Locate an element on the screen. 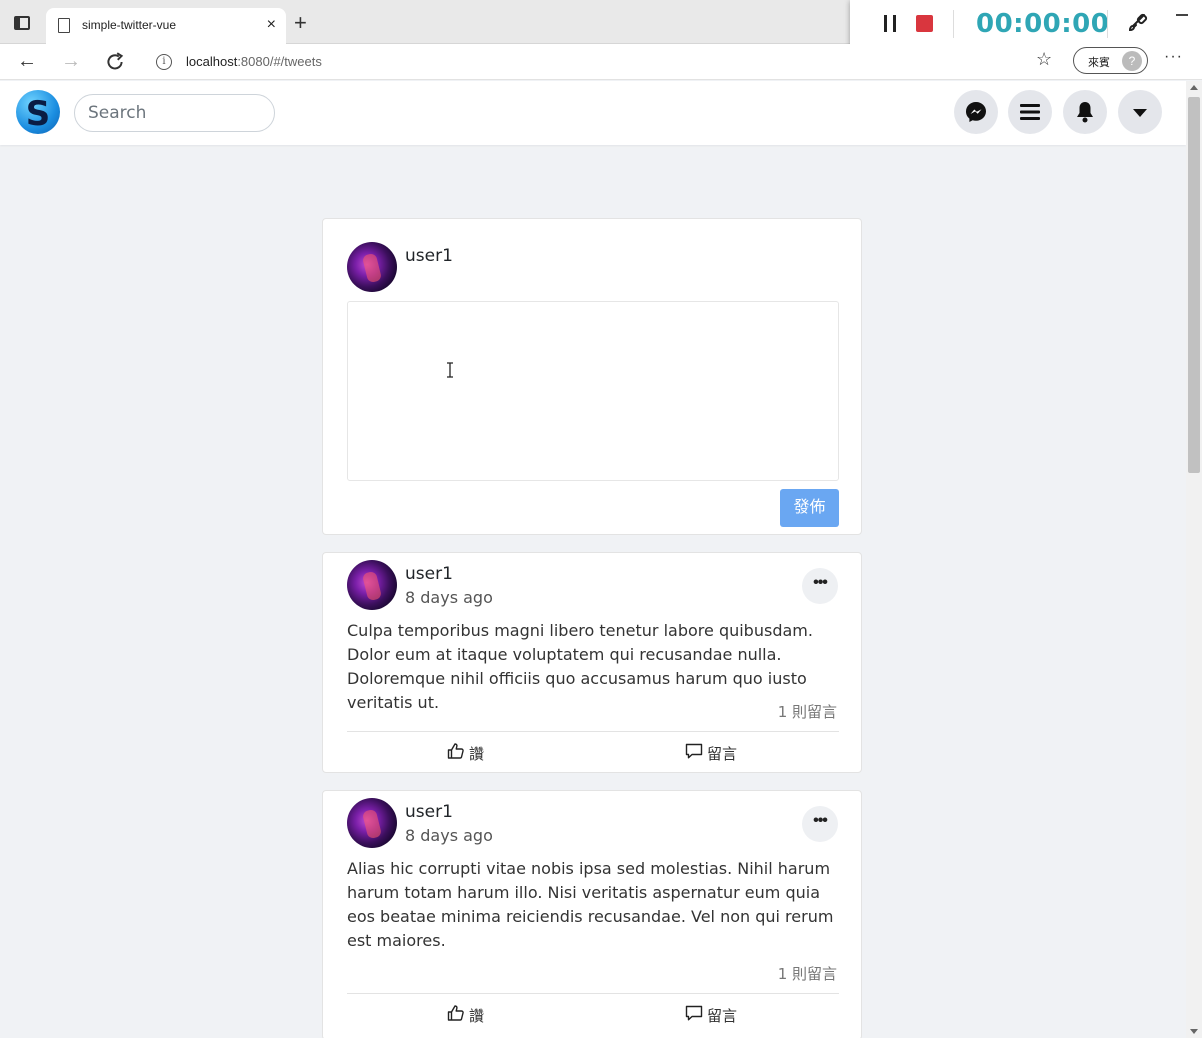 The width and height of the screenshot is (1202, 1038). favorites-icon: ☆ is located at coordinates (1044, 59).